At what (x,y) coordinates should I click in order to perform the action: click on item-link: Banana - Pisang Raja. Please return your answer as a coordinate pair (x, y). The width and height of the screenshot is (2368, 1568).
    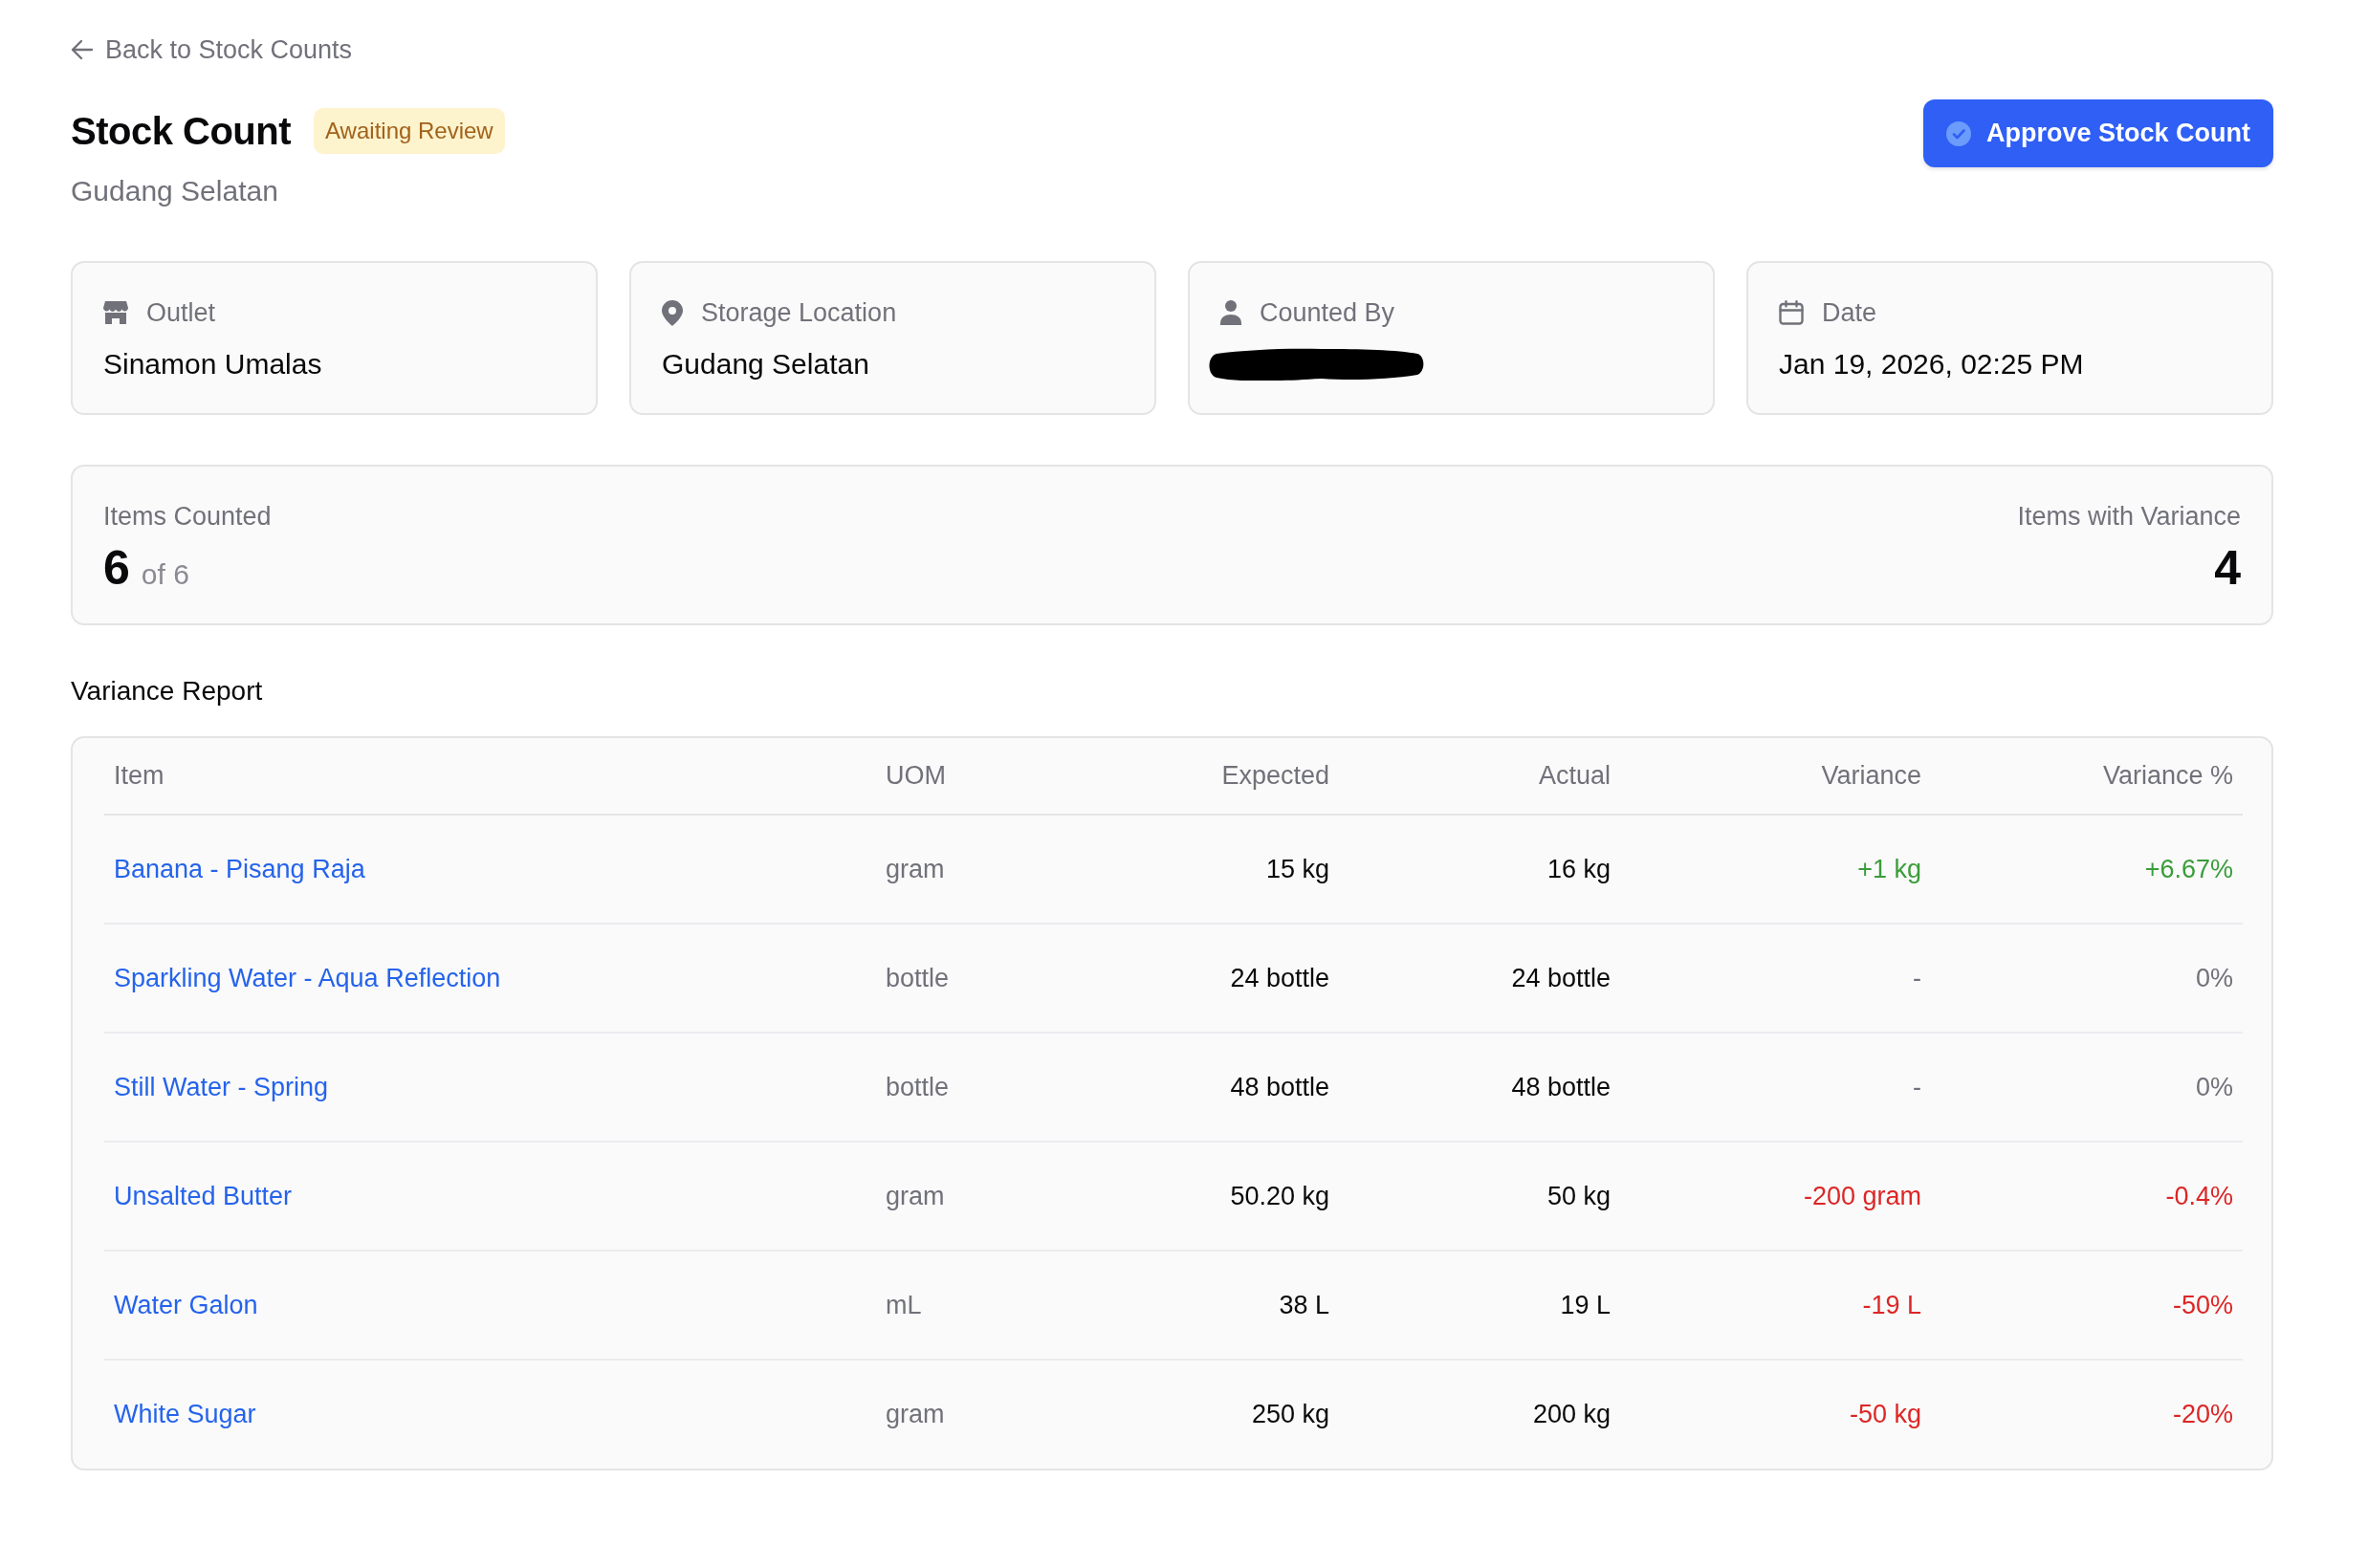
    Looking at the image, I should click on (240, 868).